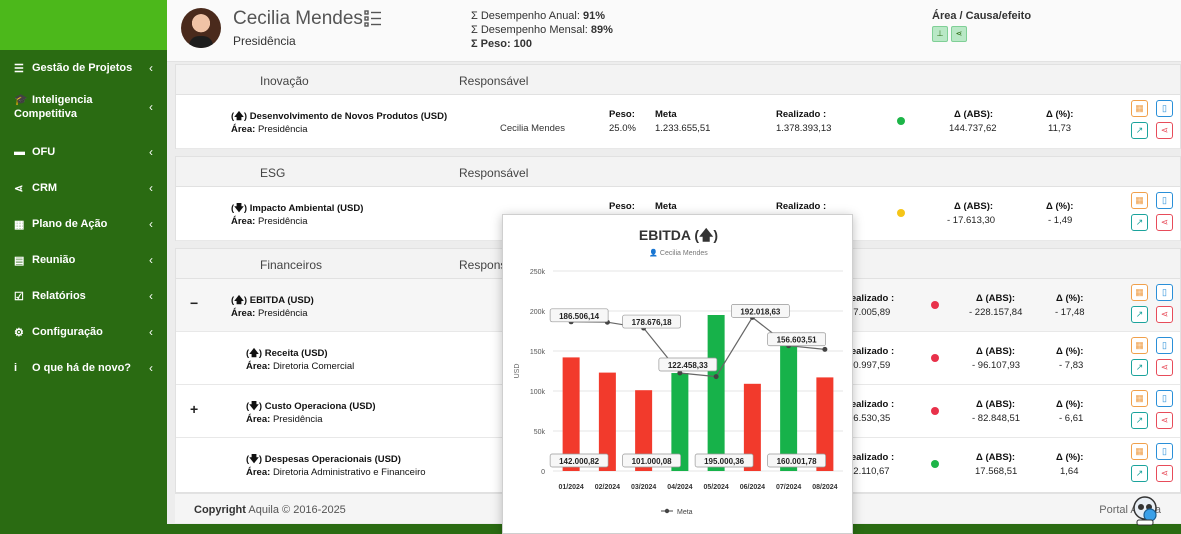 This screenshot has height=534, width=1181. What do you see at coordinates (824, 487) in the screenshot?
I see `x-tick-label: 08/2024` at bounding box center [824, 487].